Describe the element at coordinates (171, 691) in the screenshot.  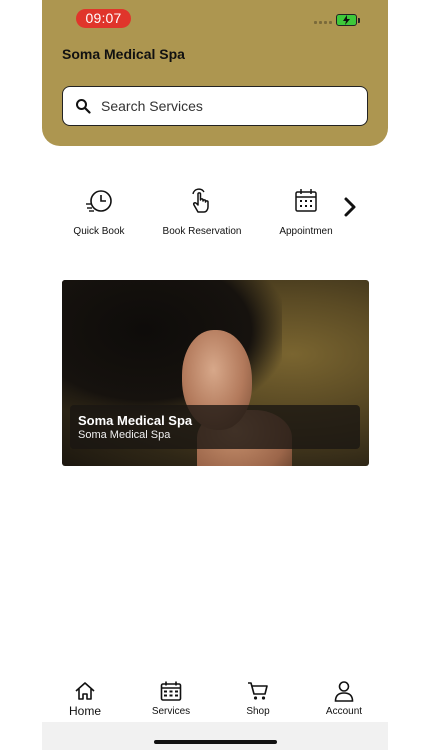
I see `calendar-icon` at that location.